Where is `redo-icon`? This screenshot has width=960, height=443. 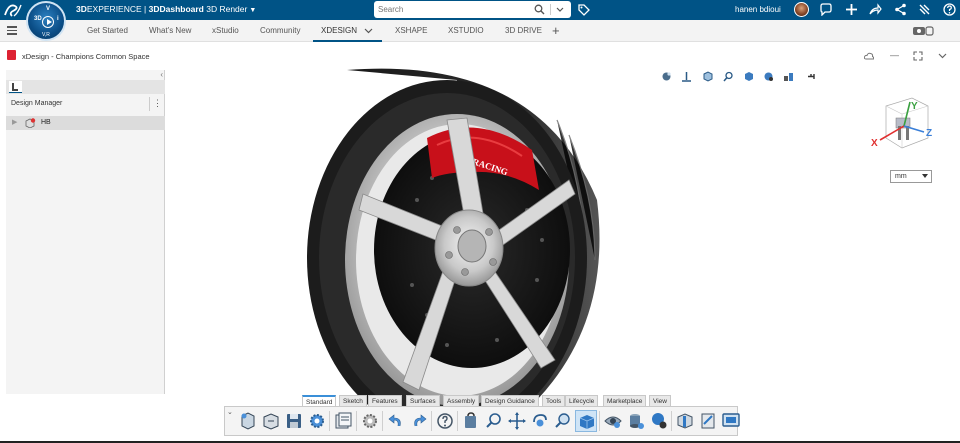 redo-icon is located at coordinates (419, 421).